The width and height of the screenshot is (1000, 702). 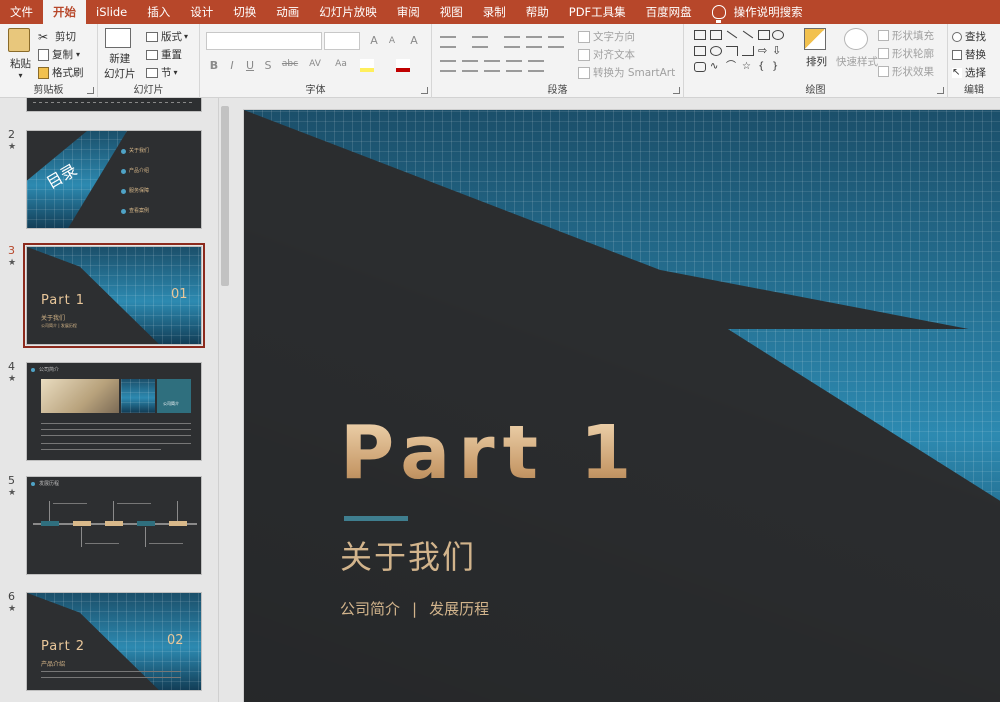 What do you see at coordinates (114, 179) in the screenshot?
I see `slide-thumbnail-2: 目录 关于我们 产品介绍 服务保障 查看案例` at bounding box center [114, 179].